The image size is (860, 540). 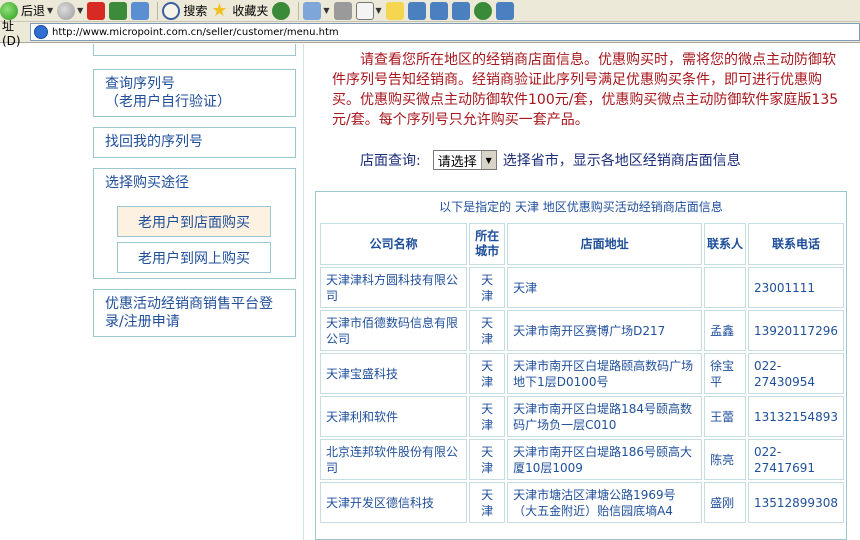 I want to click on refresh-icon, so click(x=118, y=10).